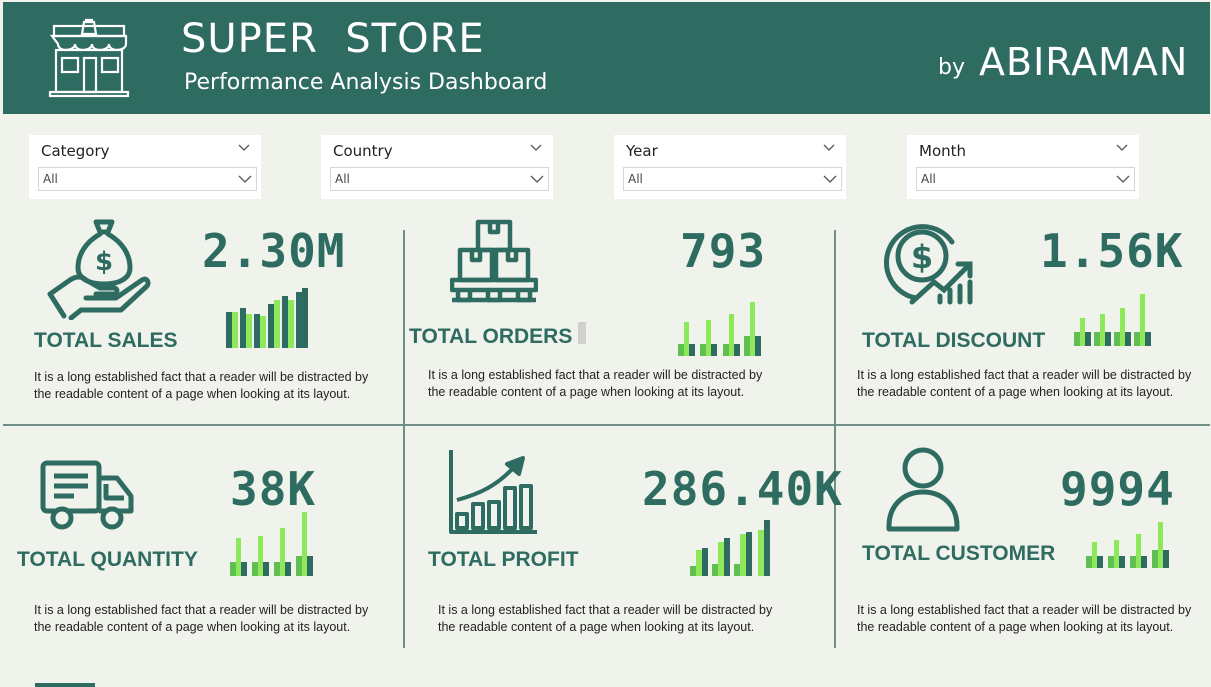 The width and height of the screenshot is (1211, 687). I want to click on filter-label: Year, so click(642, 151).